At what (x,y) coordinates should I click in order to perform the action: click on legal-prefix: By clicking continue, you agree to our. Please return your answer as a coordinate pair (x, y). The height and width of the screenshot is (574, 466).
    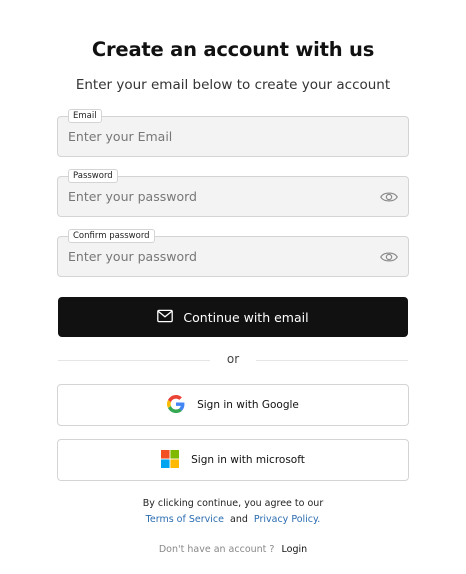
    Looking at the image, I should click on (233, 503).